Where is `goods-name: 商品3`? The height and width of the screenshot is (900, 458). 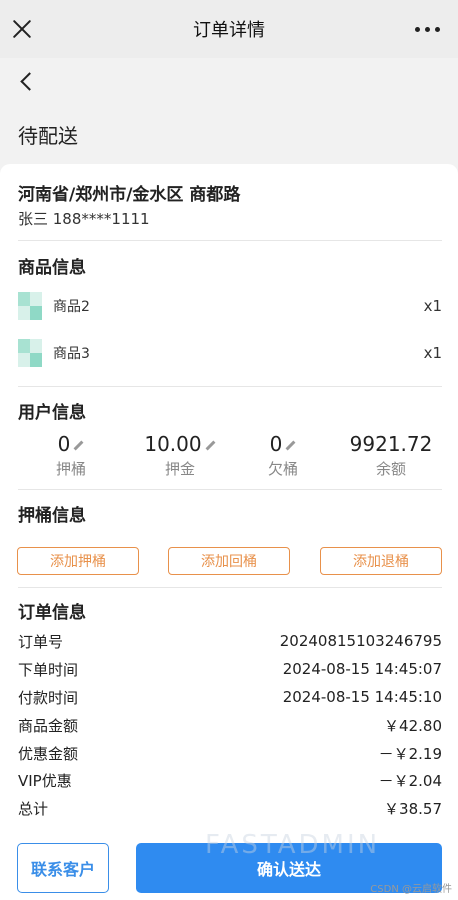 goods-name: 商品3 is located at coordinates (71, 354).